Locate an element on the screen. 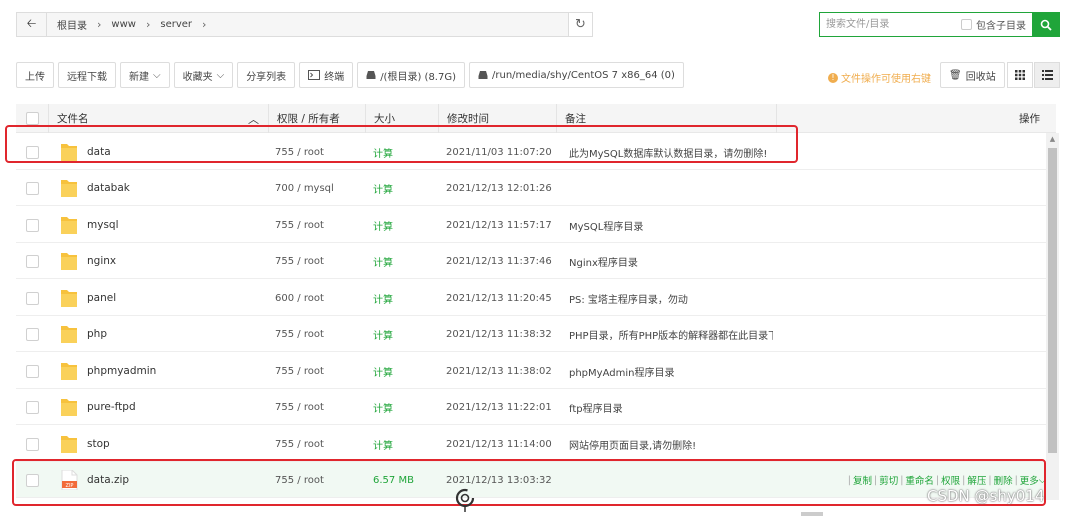 The height and width of the screenshot is (517, 1079). file-note: 网站停用页面目录,请勿删除! is located at coordinates (671, 444).